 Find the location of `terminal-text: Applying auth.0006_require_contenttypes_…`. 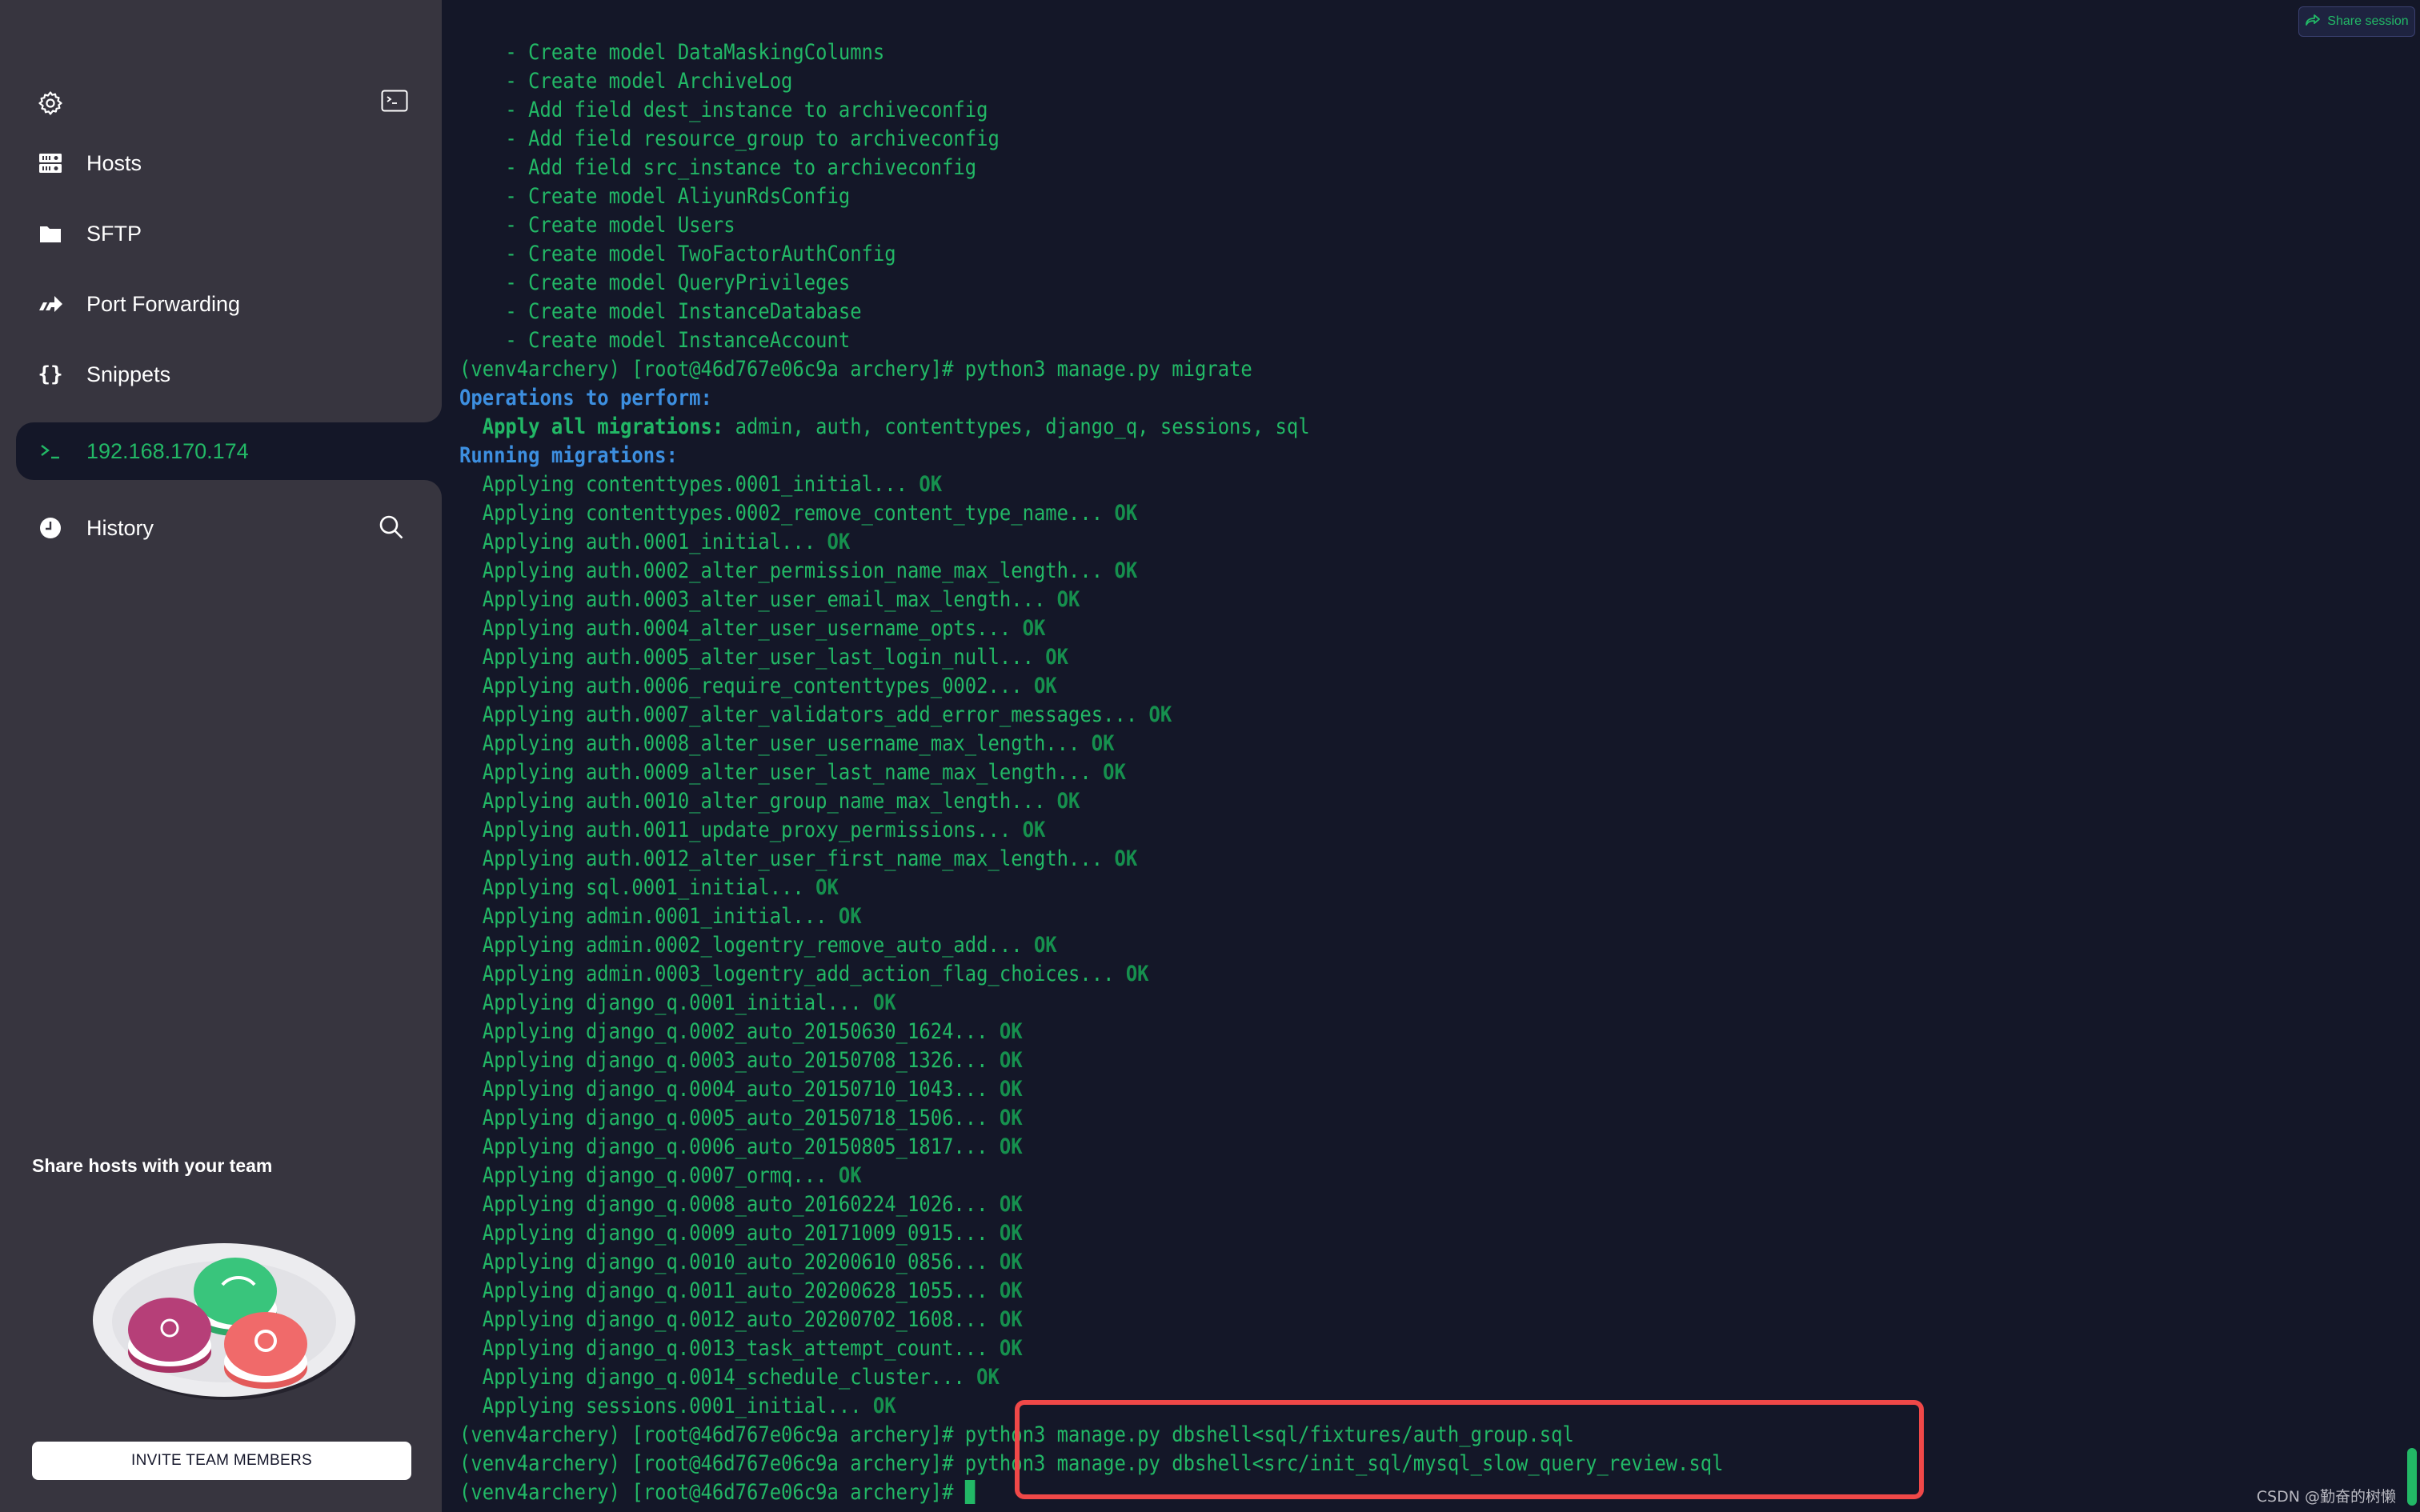

terminal-text: Applying auth.0006_require_contenttypes_… is located at coordinates (746, 686).